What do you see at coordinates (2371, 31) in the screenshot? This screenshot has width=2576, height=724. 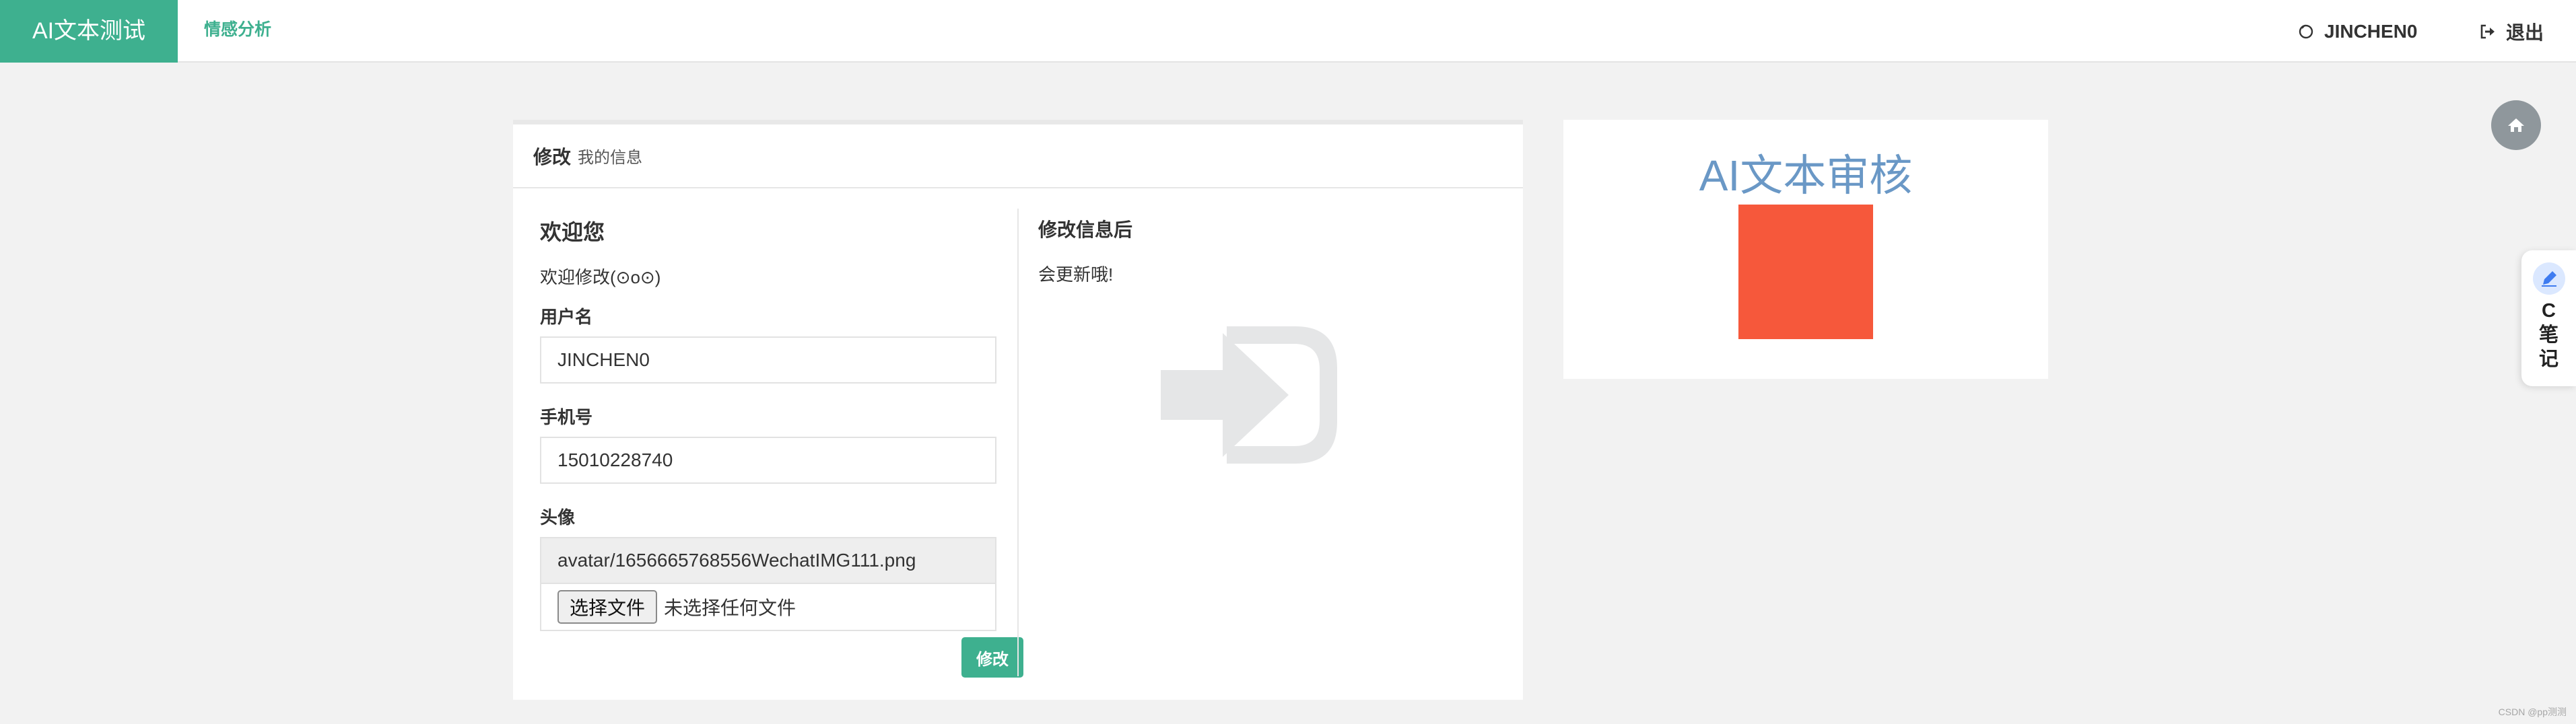 I see `username-label: JINCHEN0` at bounding box center [2371, 31].